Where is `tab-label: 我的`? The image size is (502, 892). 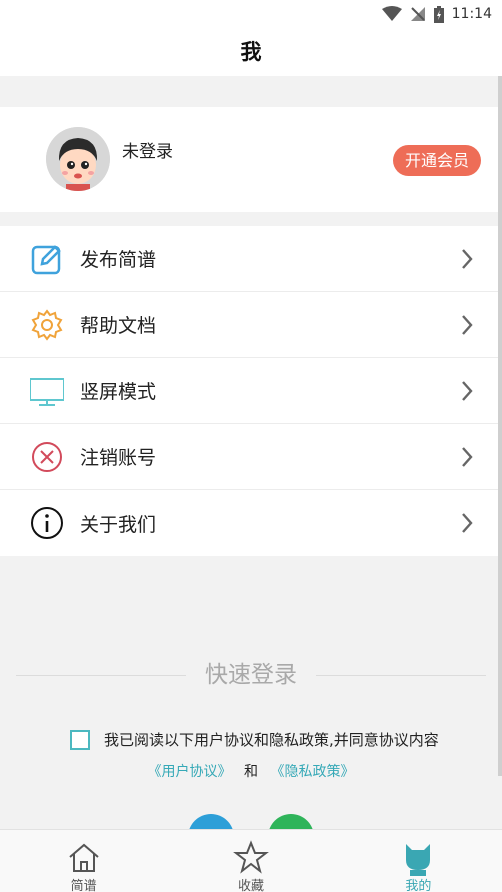
tab-label: 我的 is located at coordinates (418, 885).